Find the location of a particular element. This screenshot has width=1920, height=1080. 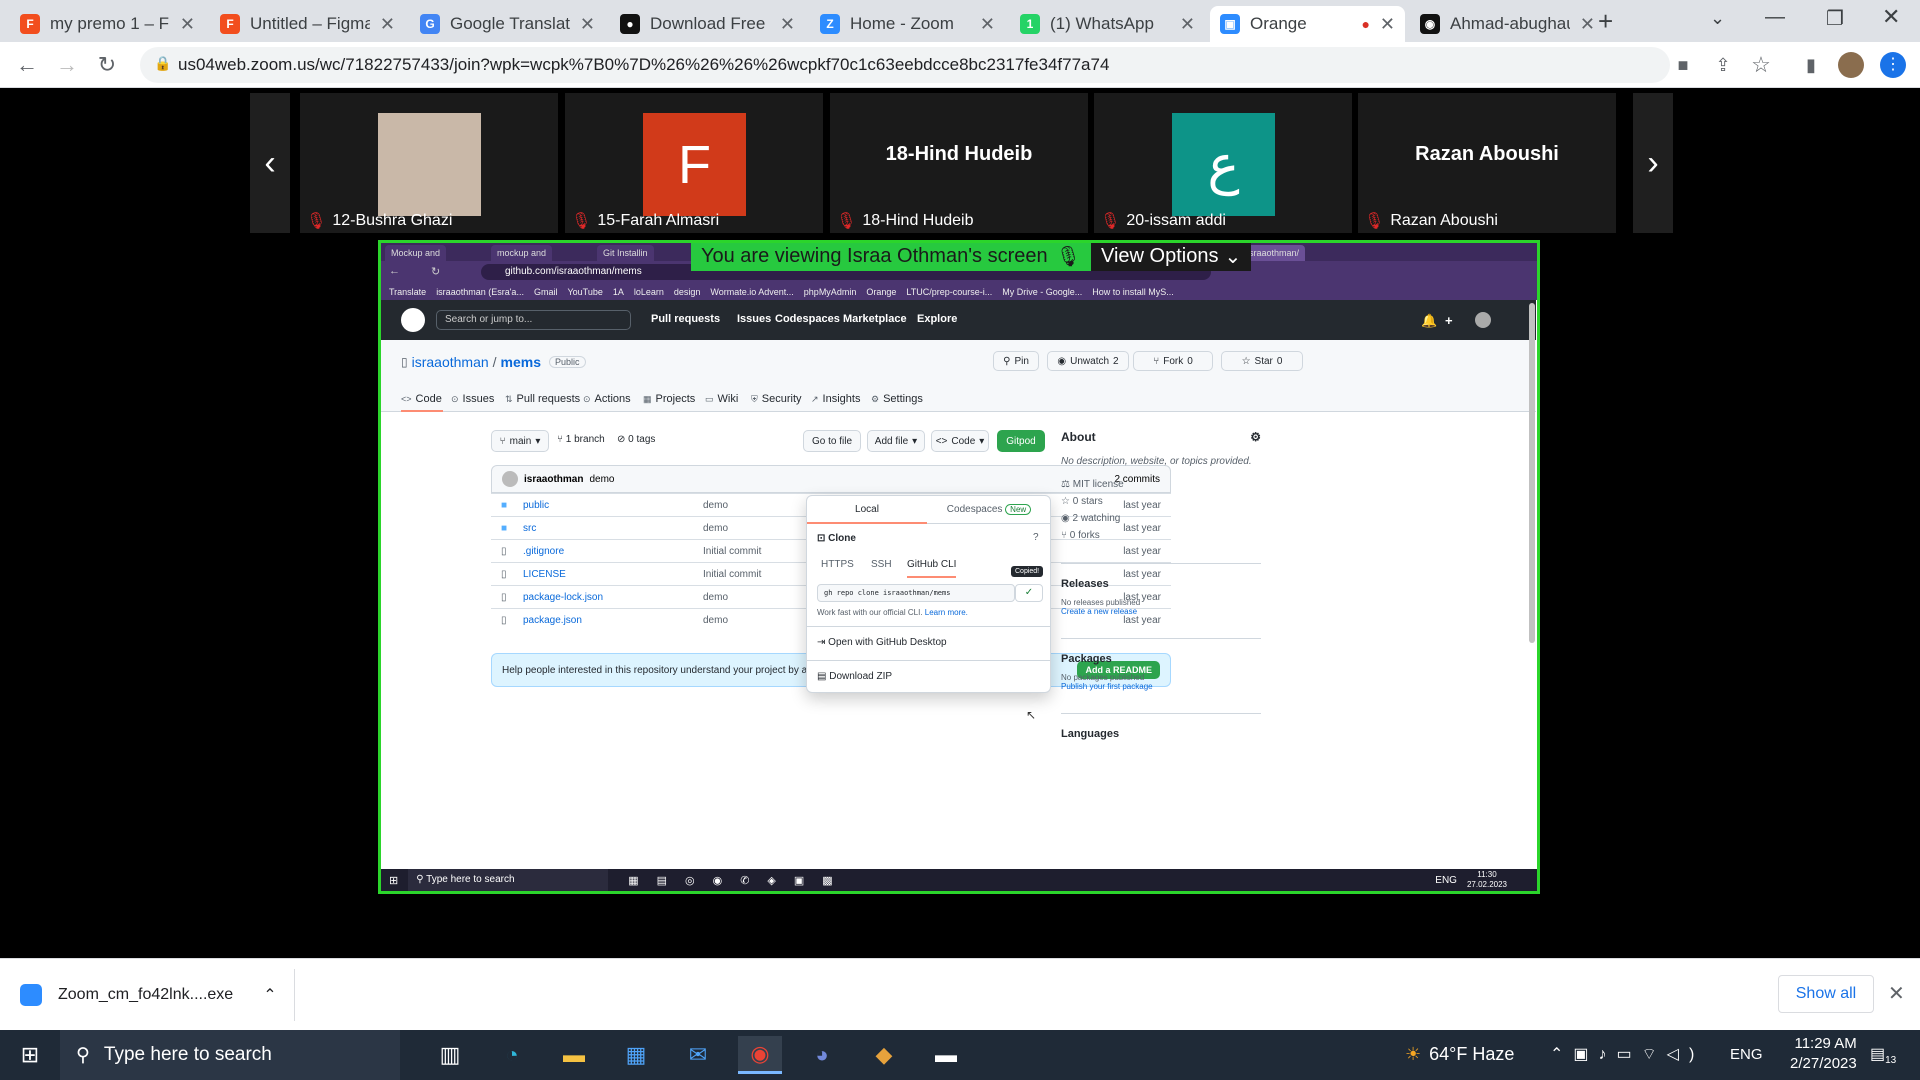

inner-tab: mockup and is located at coordinates (522, 253).